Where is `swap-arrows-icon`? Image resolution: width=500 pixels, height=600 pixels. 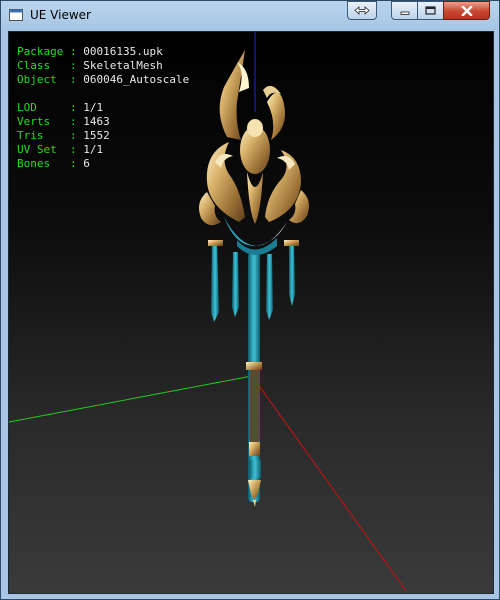
swap-arrows-icon is located at coordinates (362, 10).